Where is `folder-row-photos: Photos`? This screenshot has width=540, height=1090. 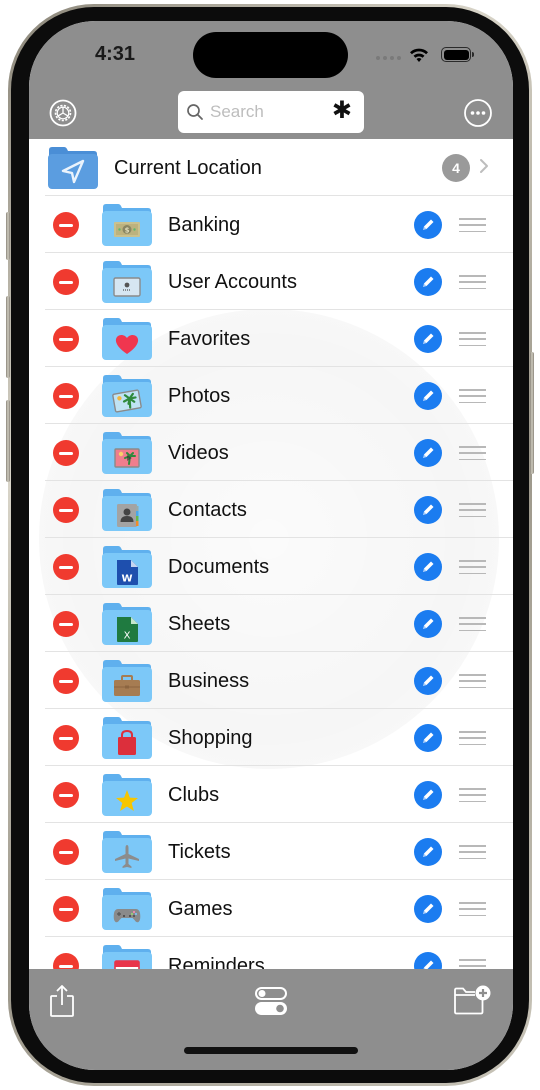
folder-row-photos: Photos is located at coordinates (271, 395).